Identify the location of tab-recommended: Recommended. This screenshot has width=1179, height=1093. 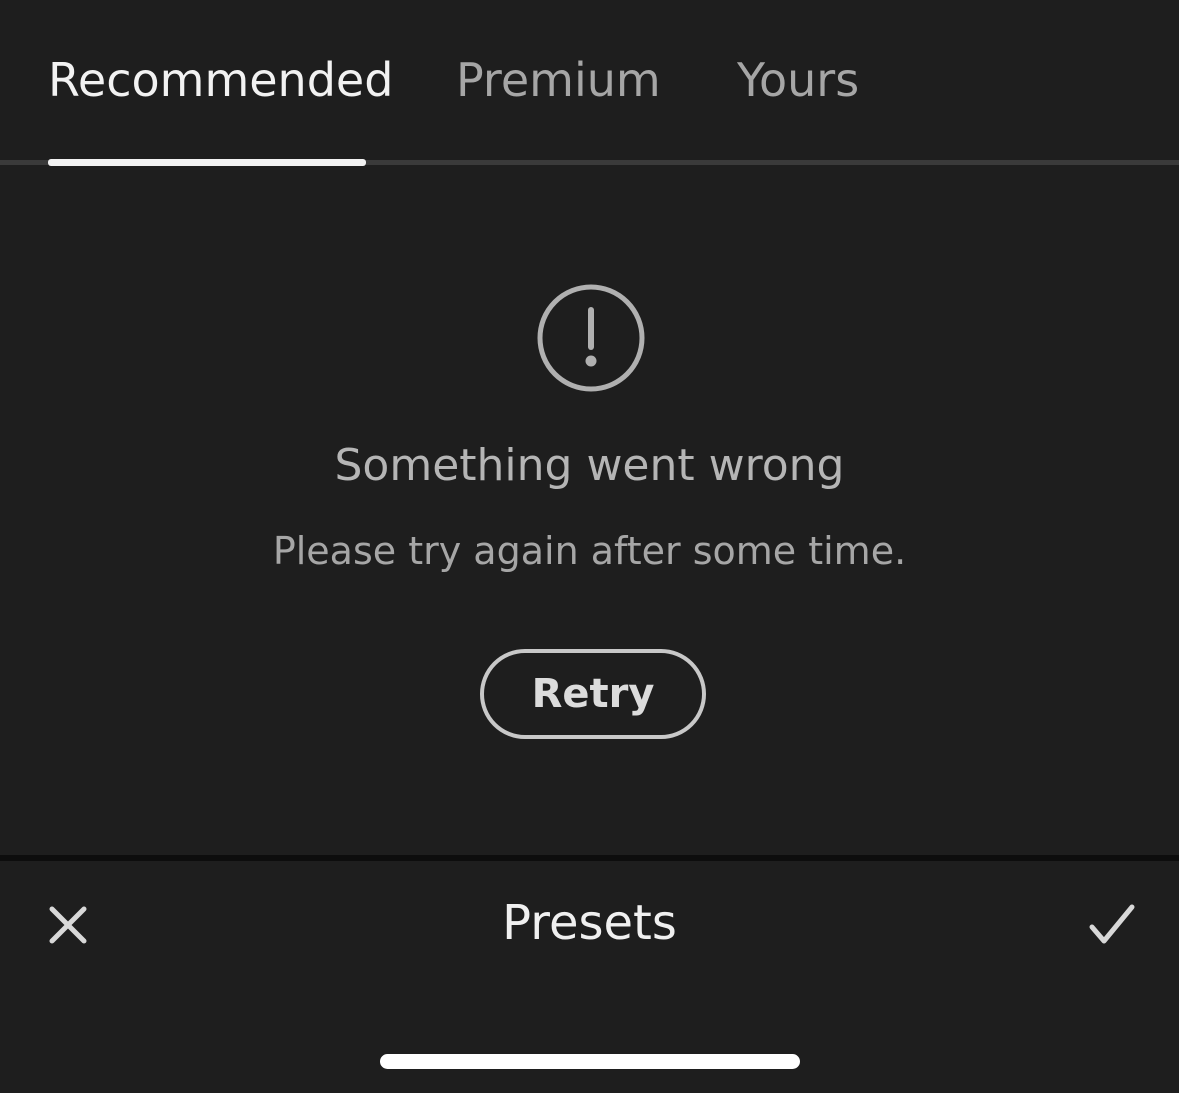
(220, 80).